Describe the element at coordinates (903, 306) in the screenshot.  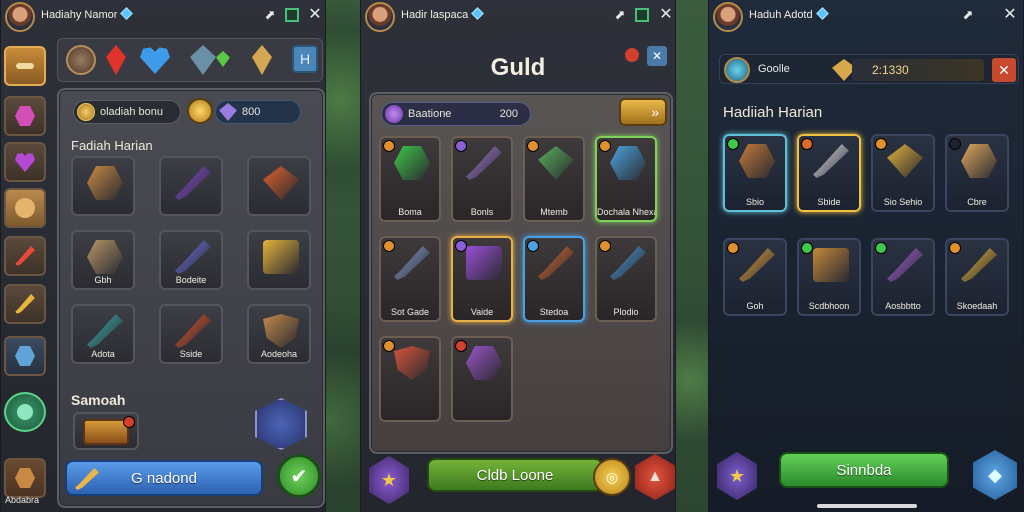
I see `item-label: Aosbbtto` at that location.